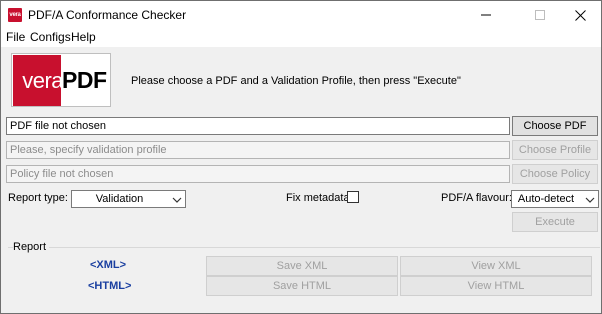 This screenshot has width=602, height=314. What do you see at coordinates (302, 266) in the screenshot?
I see `save-xml-button: Save XML` at bounding box center [302, 266].